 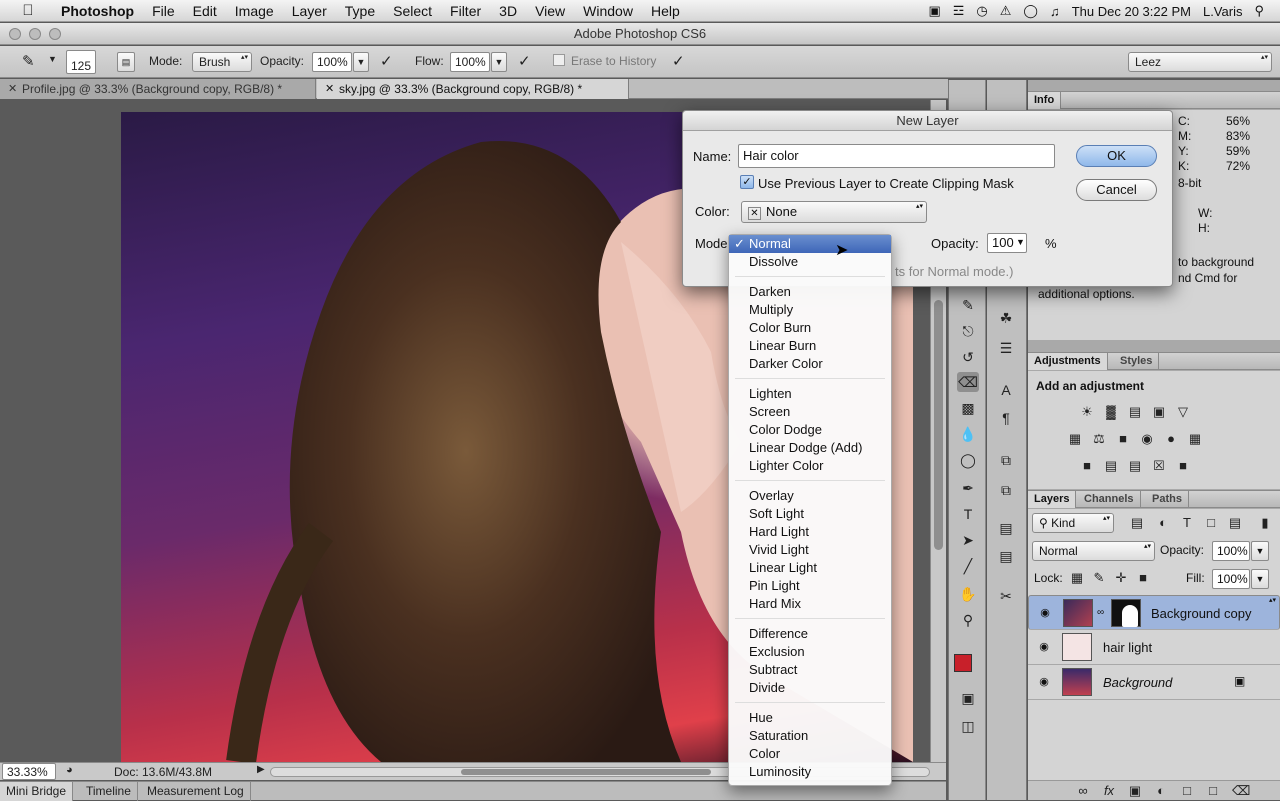 What do you see at coordinates (1183, 466) in the screenshot?
I see `gradient-map-icon: ■` at bounding box center [1183, 466].